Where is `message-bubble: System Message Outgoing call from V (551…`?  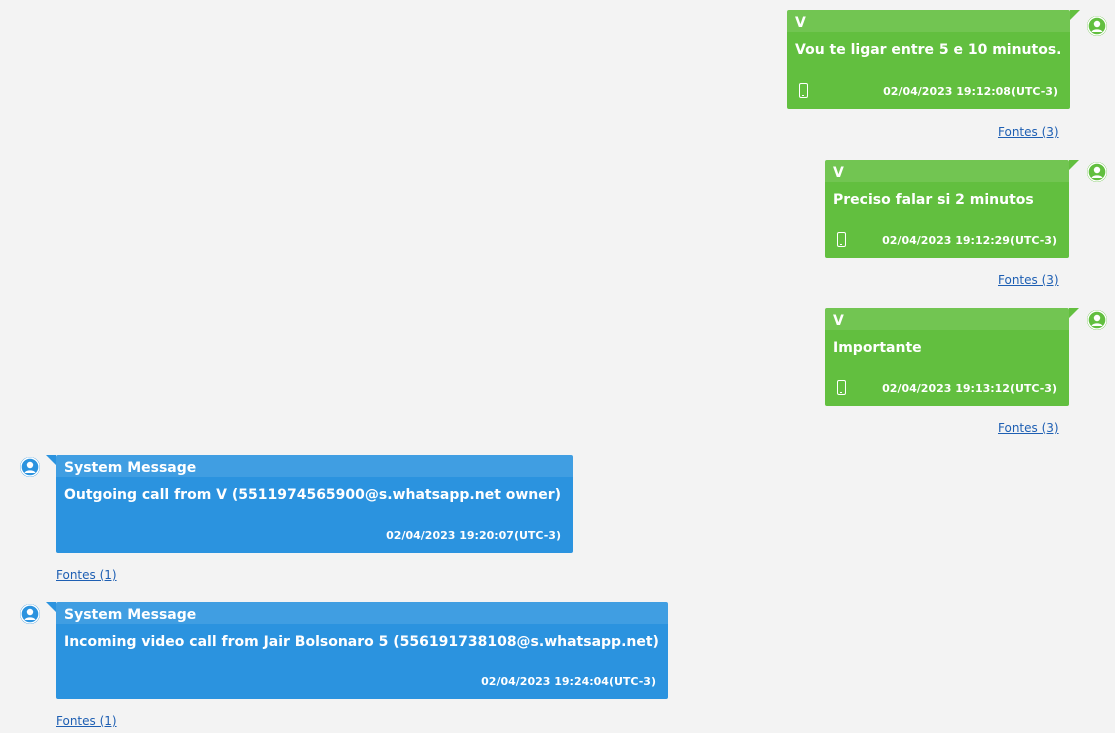
message-bubble: System Message Outgoing call from V (551… is located at coordinates (314, 504).